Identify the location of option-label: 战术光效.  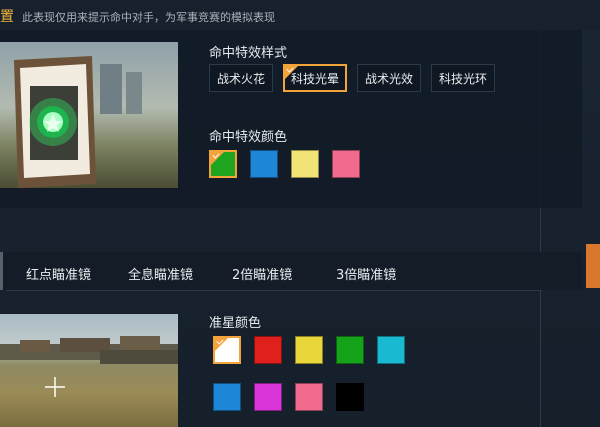
(388, 78).